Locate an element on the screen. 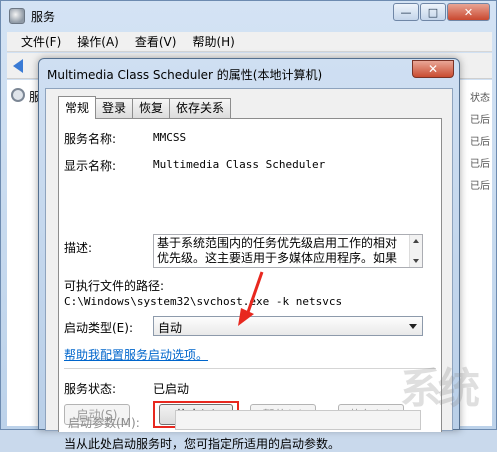 The width and height of the screenshot is (497, 452). minimize-button: — is located at coordinates (406, 12).